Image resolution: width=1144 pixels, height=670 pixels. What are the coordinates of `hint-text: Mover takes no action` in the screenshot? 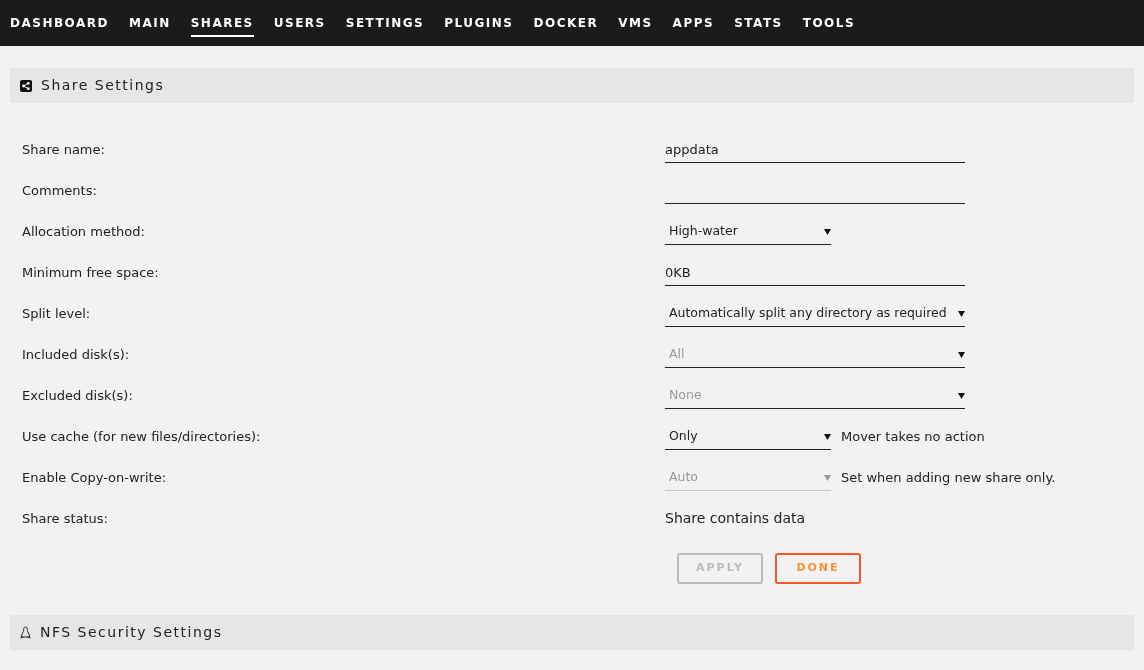 It's located at (913, 436).